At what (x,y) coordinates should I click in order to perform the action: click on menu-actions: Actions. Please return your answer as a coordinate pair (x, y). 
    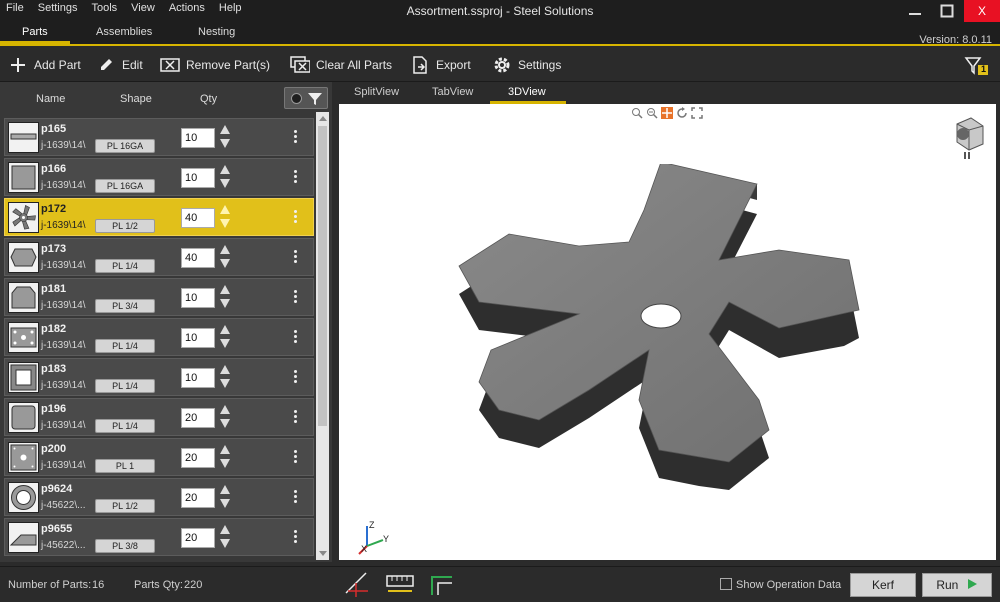
    Looking at the image, I should click on (187, 8).